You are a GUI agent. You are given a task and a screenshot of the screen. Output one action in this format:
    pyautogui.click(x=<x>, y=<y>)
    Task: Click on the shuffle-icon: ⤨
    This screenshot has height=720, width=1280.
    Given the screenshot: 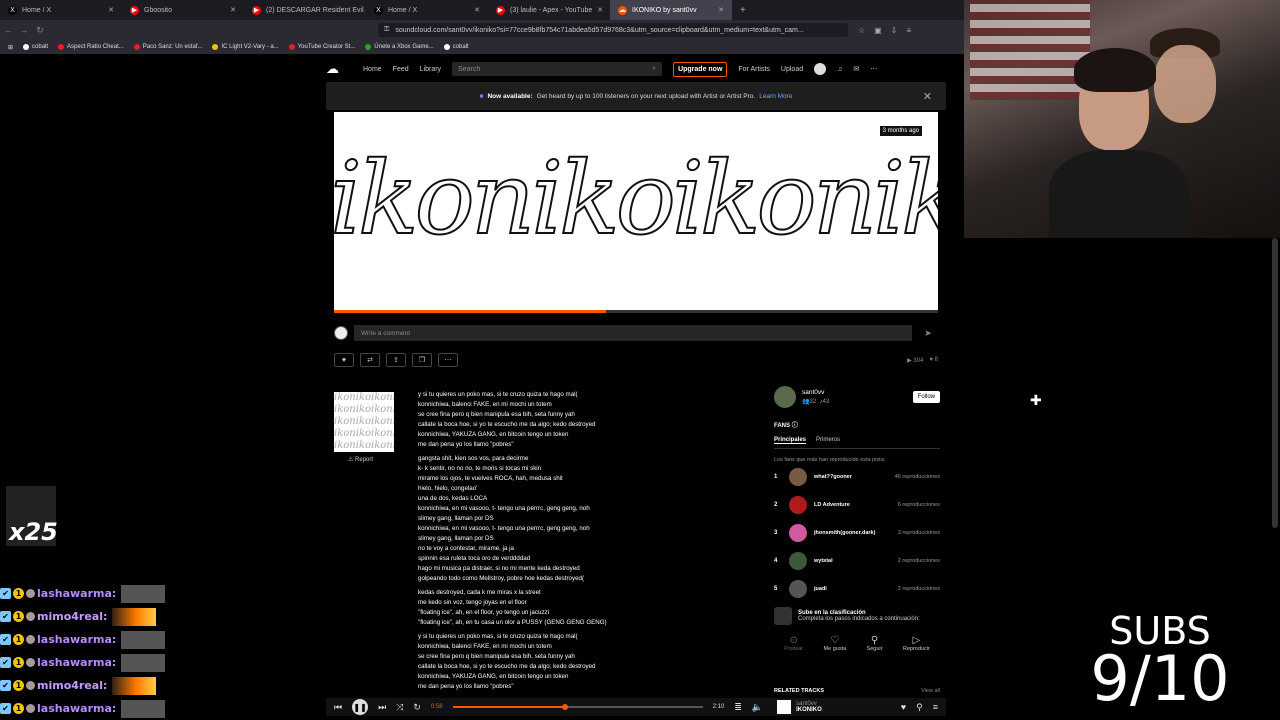 What is the action you would take?
    pyautogui.click(x=399, y=707)
    